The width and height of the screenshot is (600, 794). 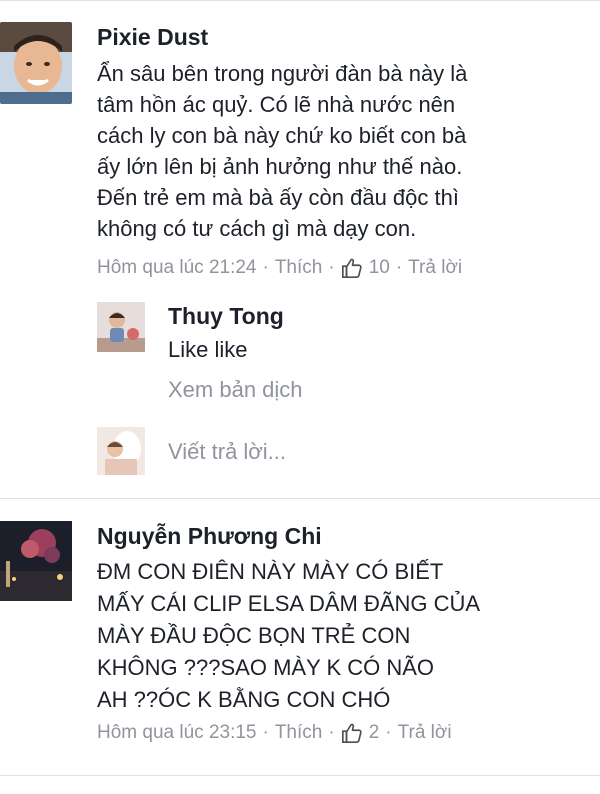 I want to click on see-translation-link: Xem bản dịch, so click(x=235, y=390).